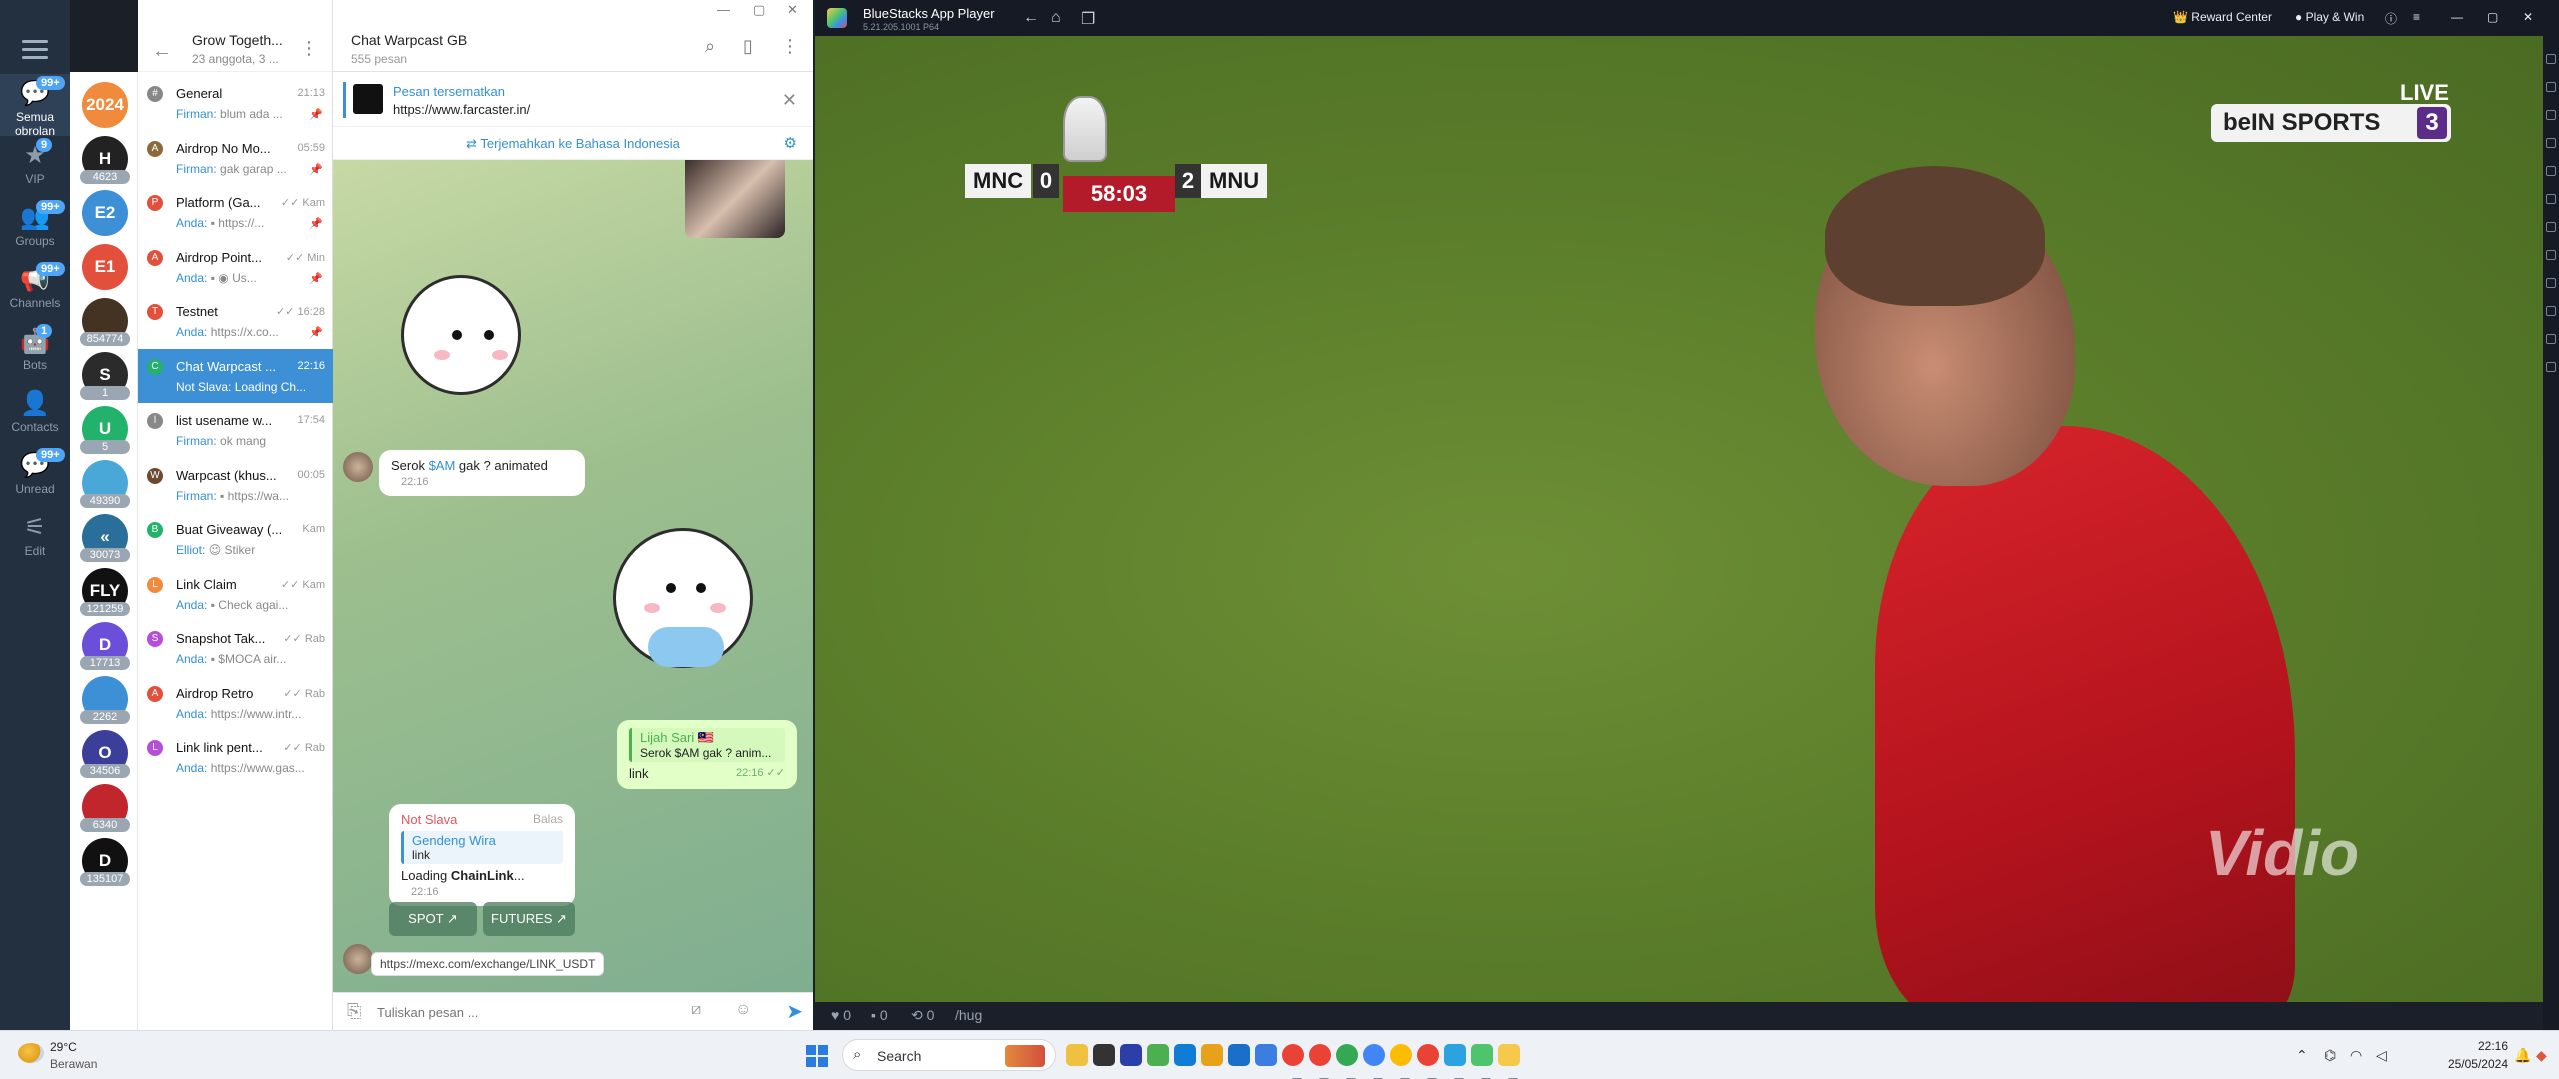  Describe the element at coordinates (73, 1064) in the screenshot. I see `weather-status: Berawan` at that location.